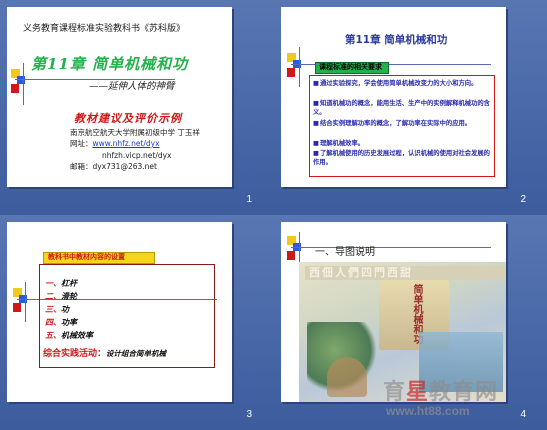 The image size is (547, 430). What do you see at coordinates (86, 257) in the screenshot?
I see `content-label: 教科书中教材内容的设置` at bounding box center [86, 257].